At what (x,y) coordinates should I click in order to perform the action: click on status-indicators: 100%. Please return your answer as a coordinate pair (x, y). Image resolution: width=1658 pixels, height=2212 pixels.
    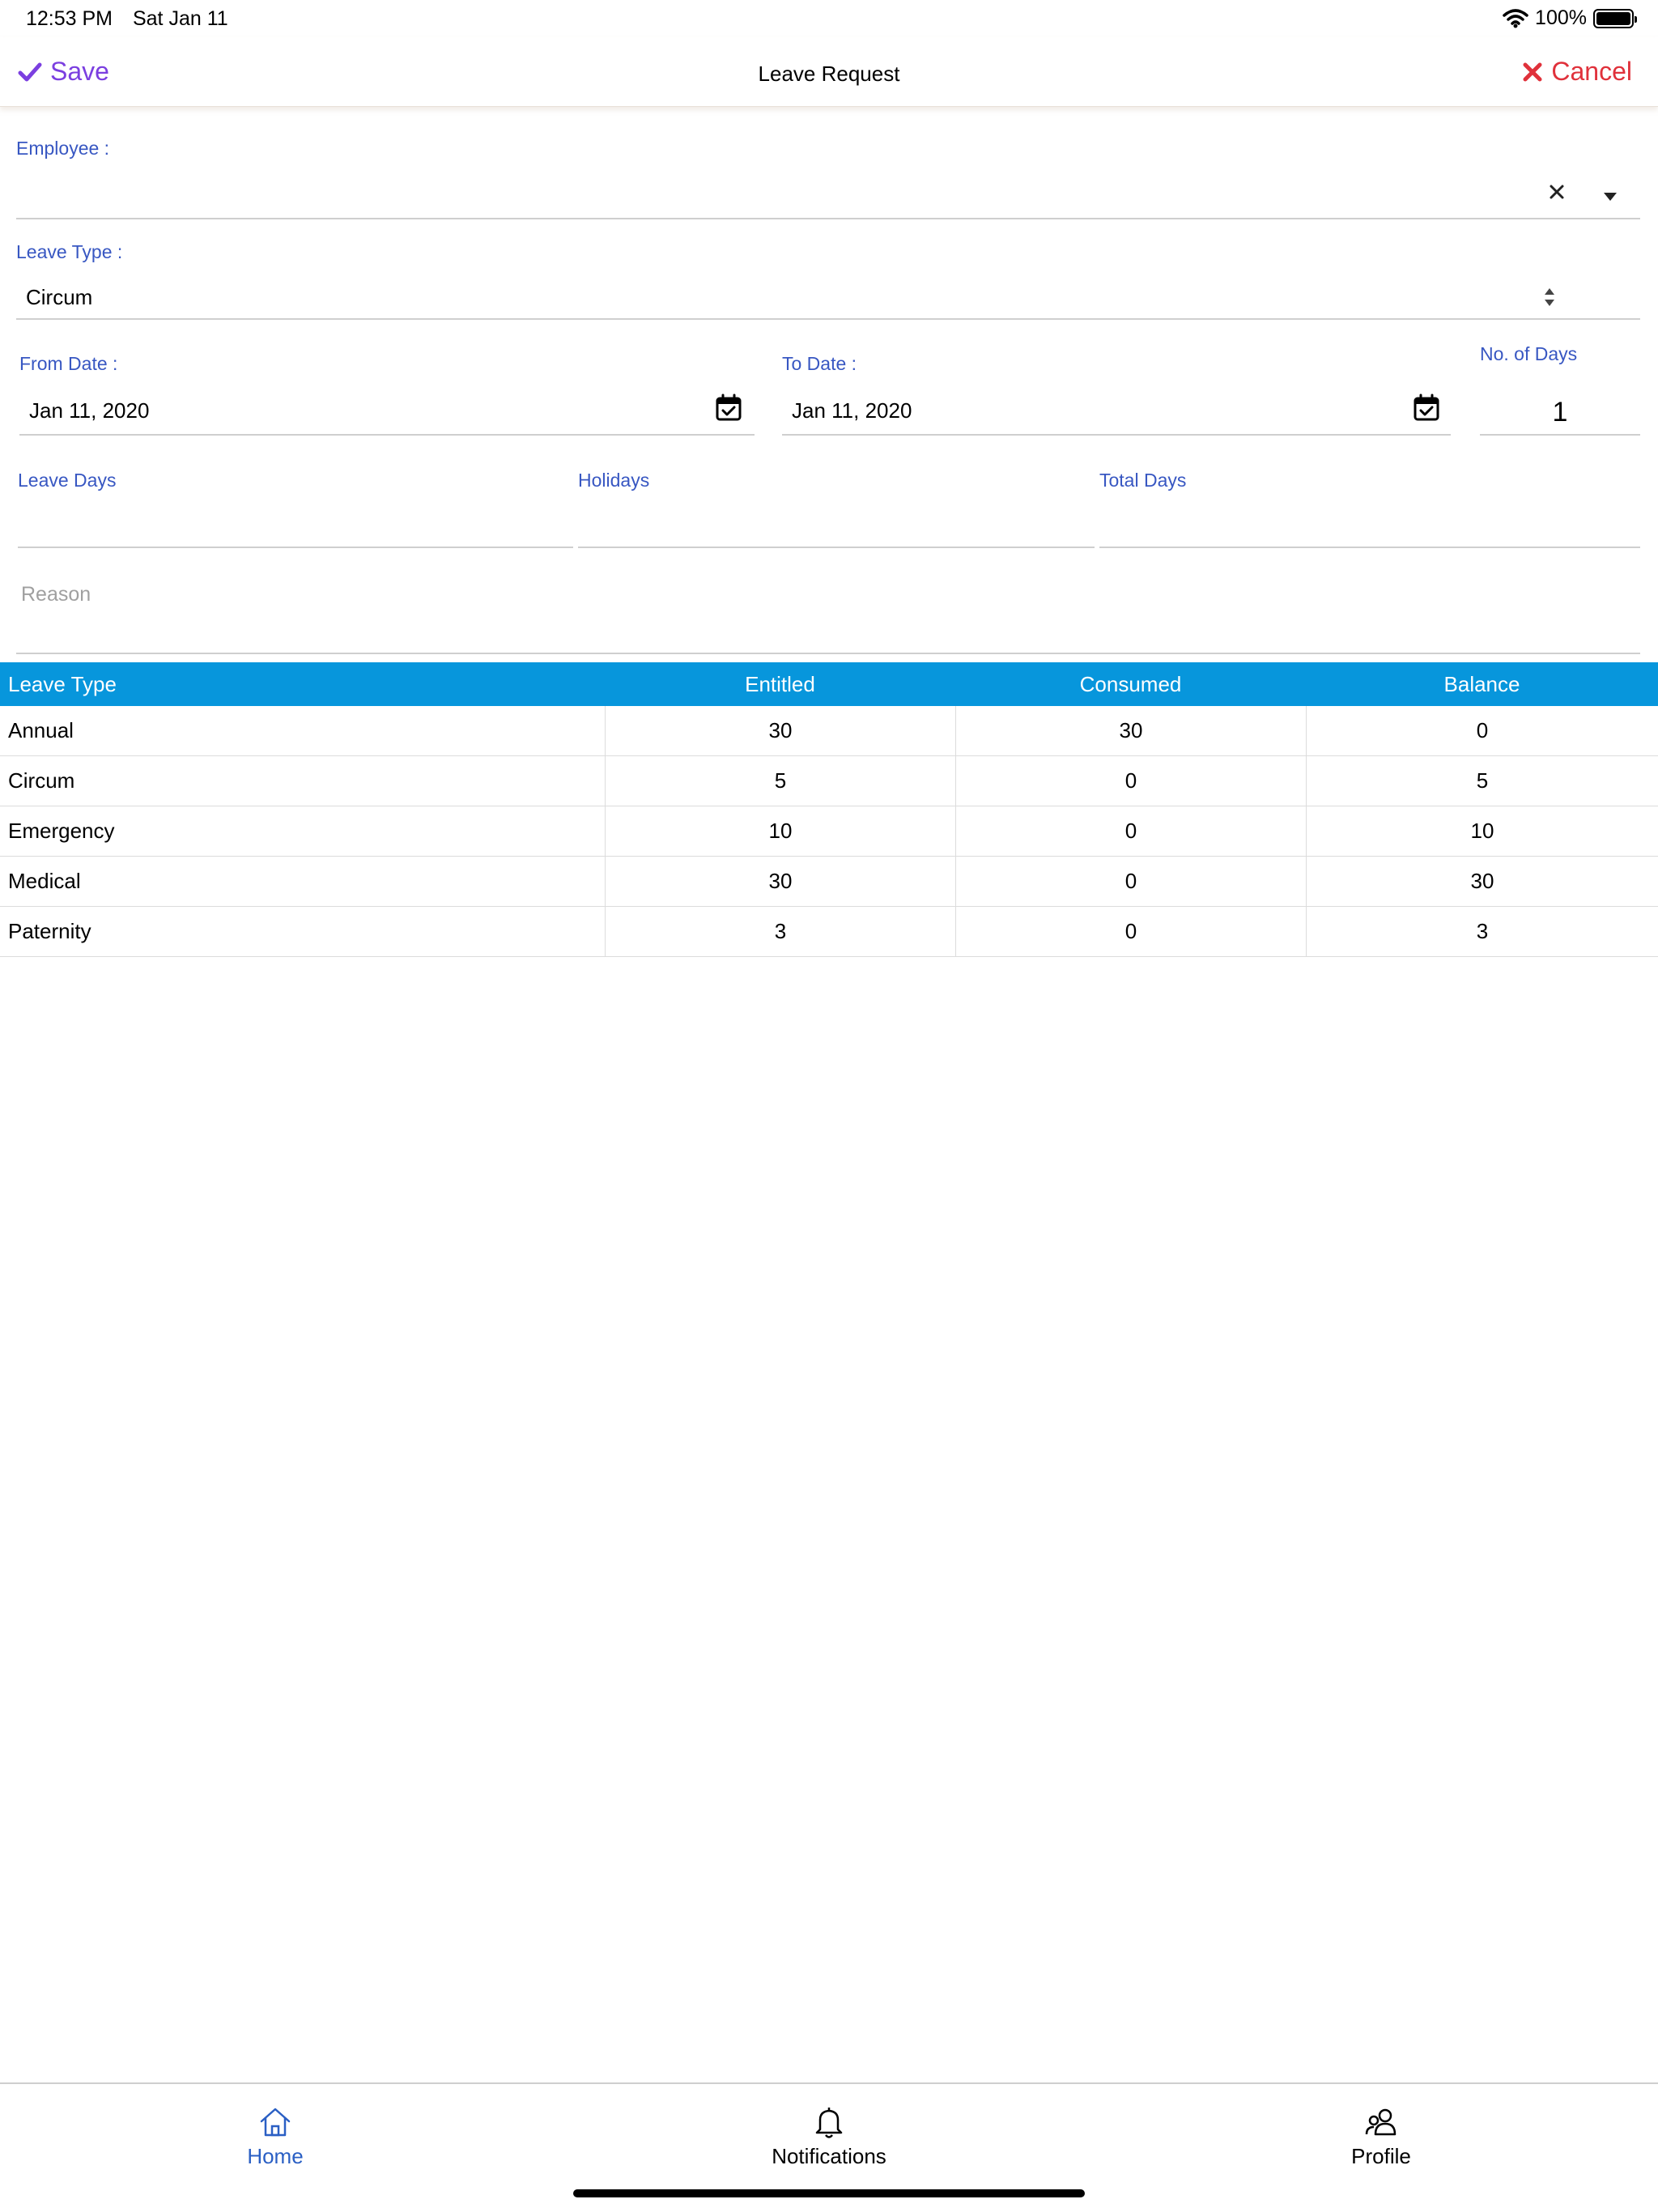
    Looking at the image, I should click on (1570, 18).